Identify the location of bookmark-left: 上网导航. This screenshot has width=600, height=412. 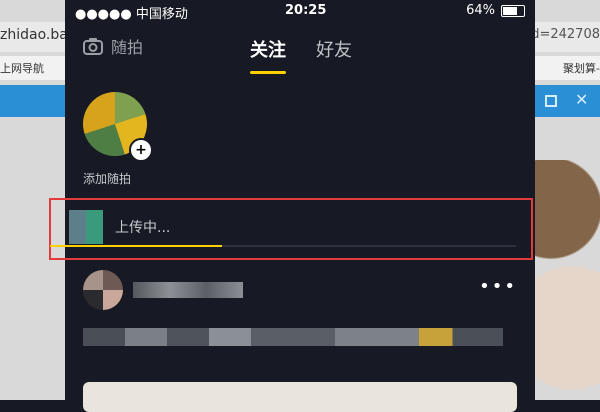
(22, 68).